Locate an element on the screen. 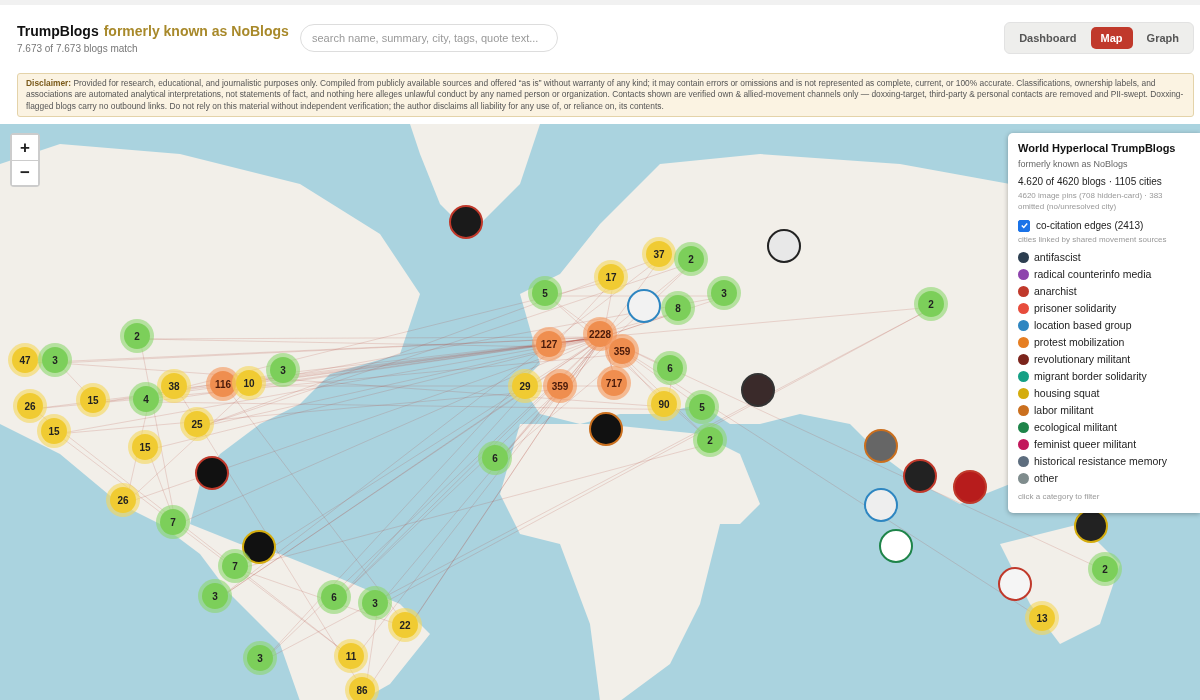  category-item: historical resistance memory is located at coordinates (1101, 461).